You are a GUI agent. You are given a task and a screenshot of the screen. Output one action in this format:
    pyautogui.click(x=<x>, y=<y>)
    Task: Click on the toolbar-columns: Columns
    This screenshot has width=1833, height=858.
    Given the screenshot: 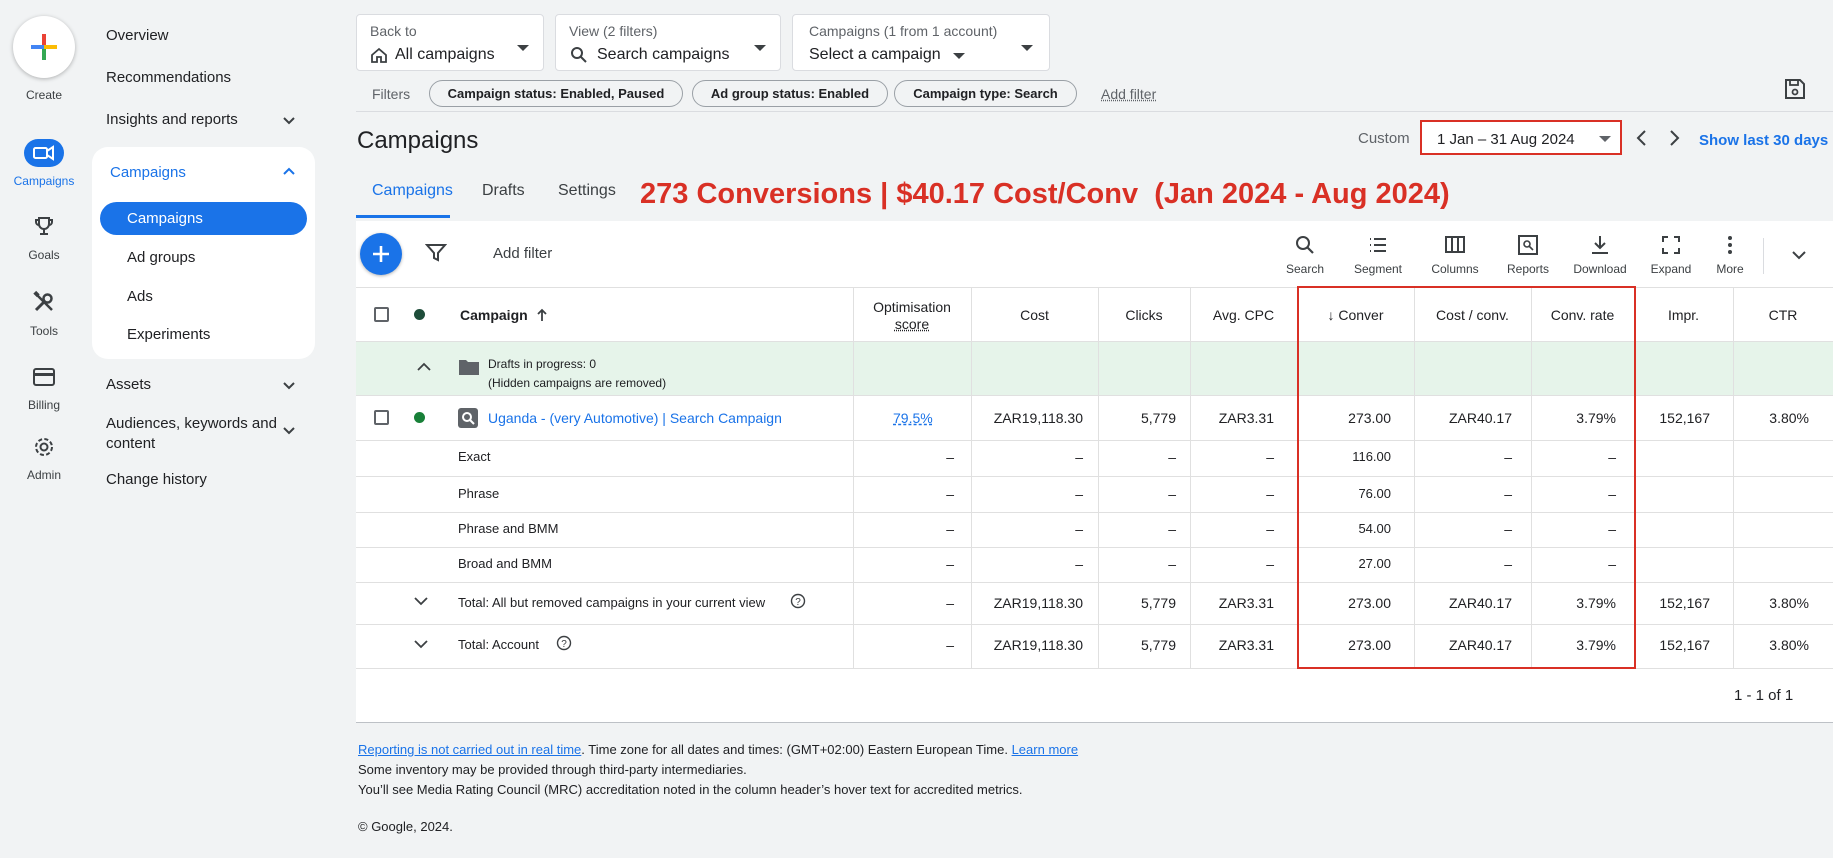 What is the action you would take?
    pyautogui.click(x=1455, y=255)
    